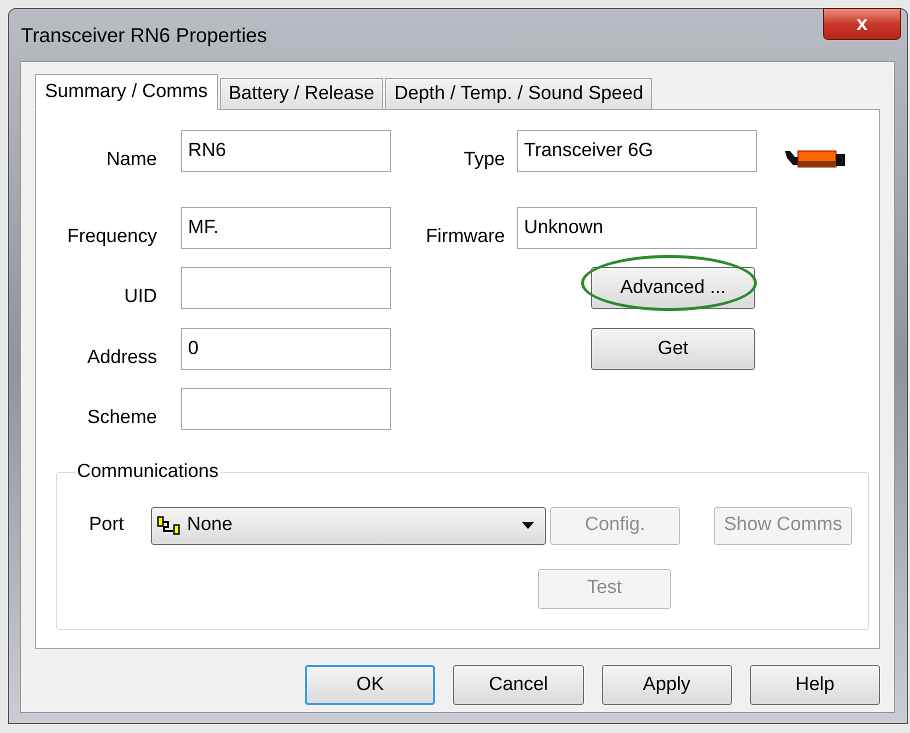 The height and width of the screenshot is (733, 910). I want to click on group-title: Communications, so click(148, 472).